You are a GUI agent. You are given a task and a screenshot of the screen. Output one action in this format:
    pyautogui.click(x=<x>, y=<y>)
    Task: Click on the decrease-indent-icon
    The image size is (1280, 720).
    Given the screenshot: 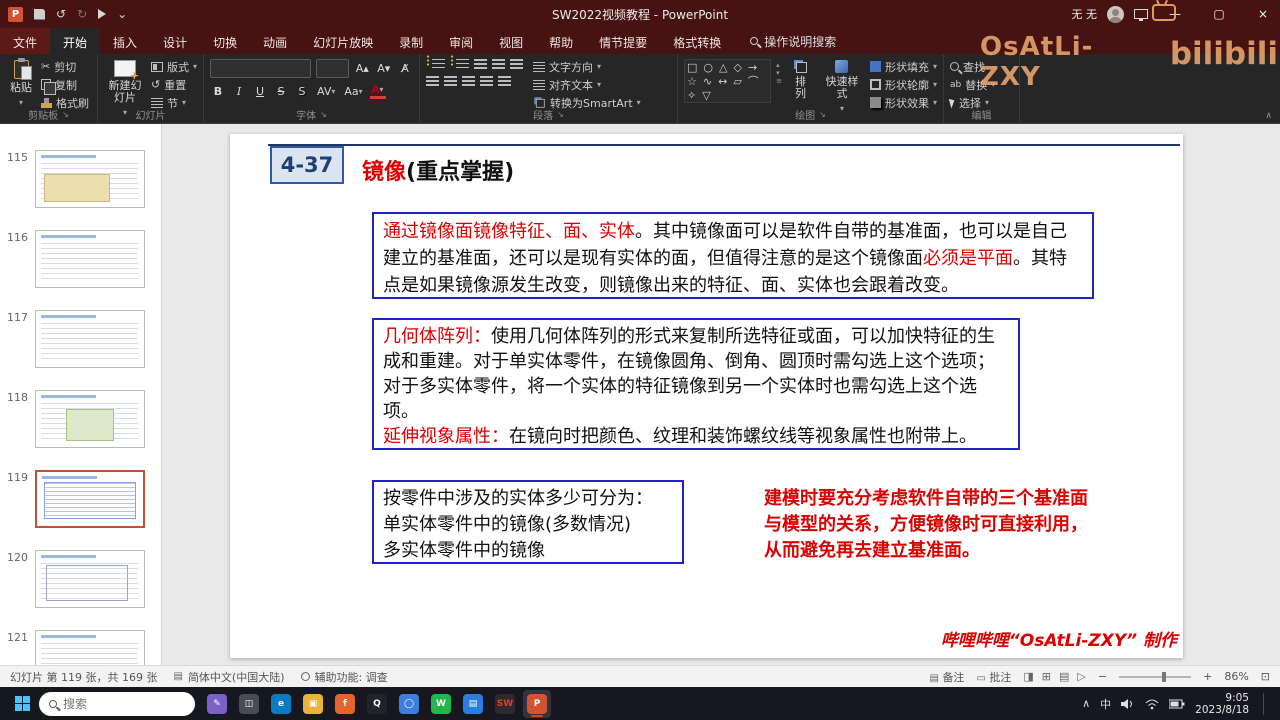 What is the action you would take?
    pyautogui.click(x=480, y=64)
    